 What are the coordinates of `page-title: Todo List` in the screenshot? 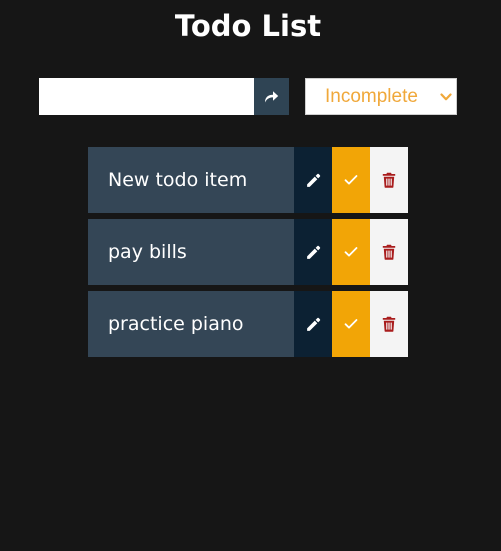 It's located at (248, 26).